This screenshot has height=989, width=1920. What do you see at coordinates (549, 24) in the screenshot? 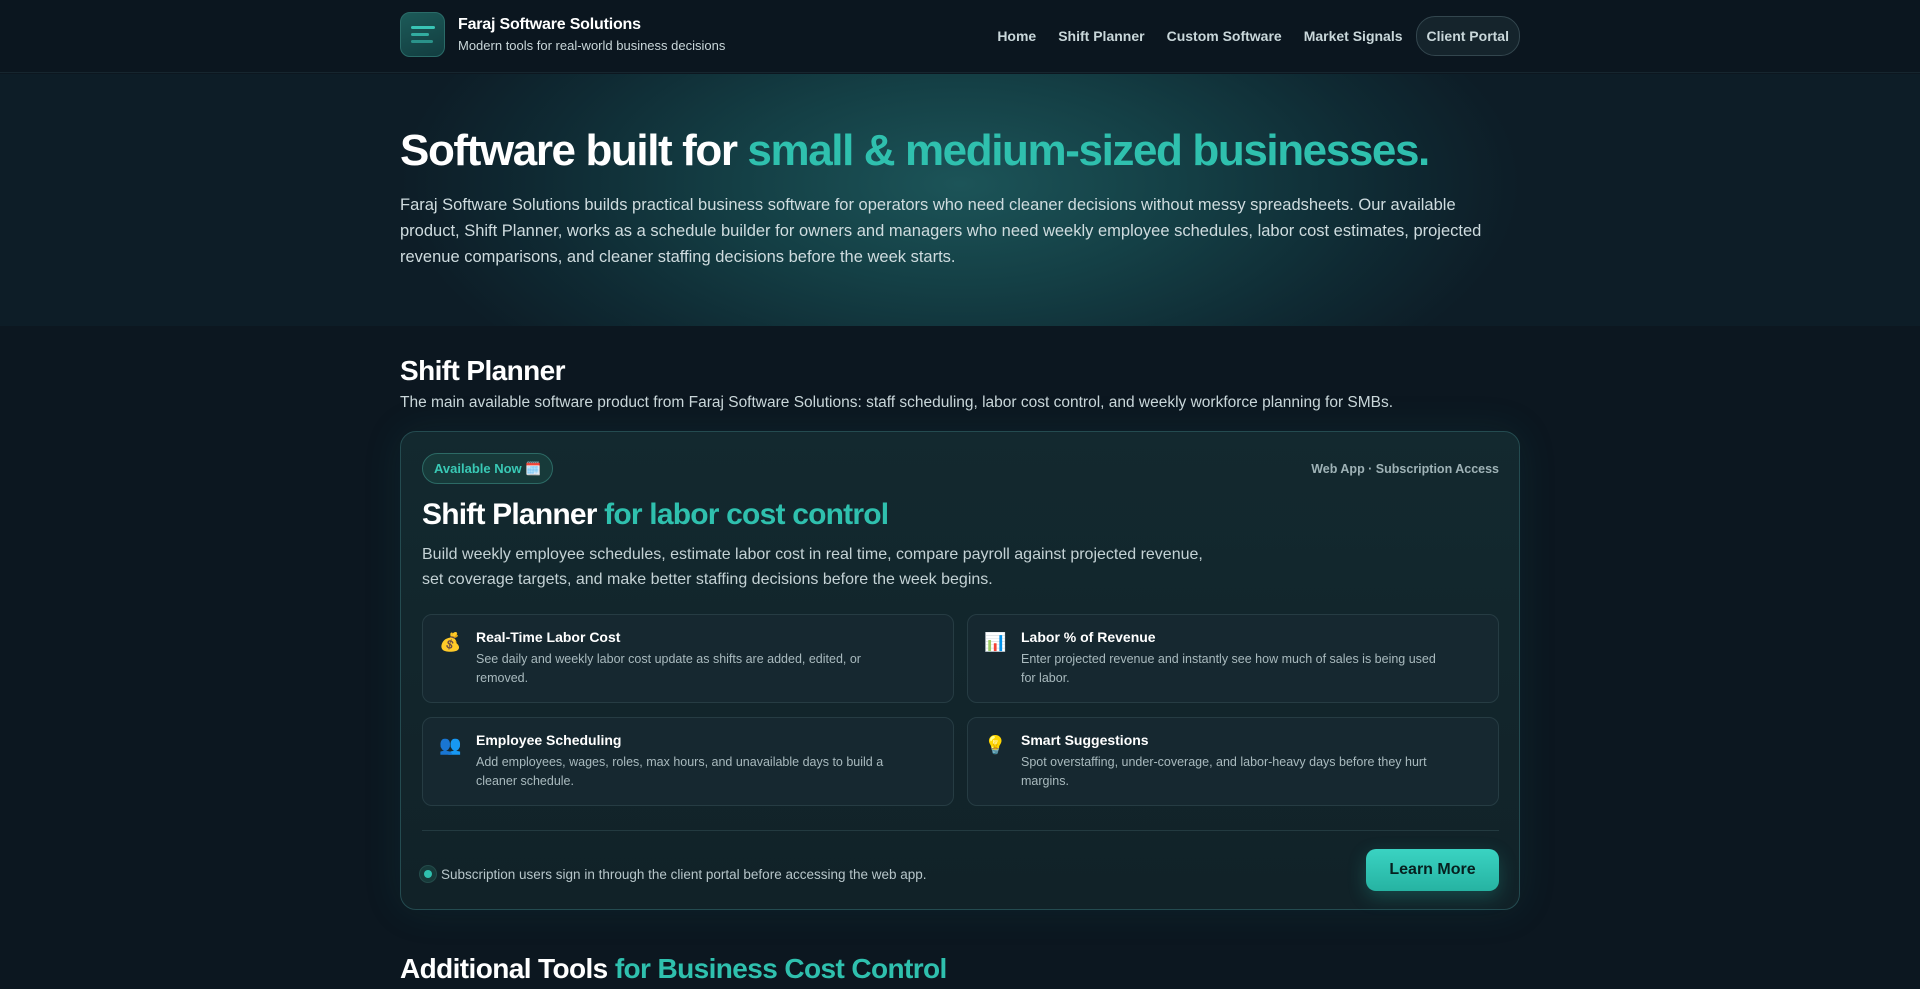
I see `brand-name: Faraj Software Solutions` at bounding box center [549, 24].